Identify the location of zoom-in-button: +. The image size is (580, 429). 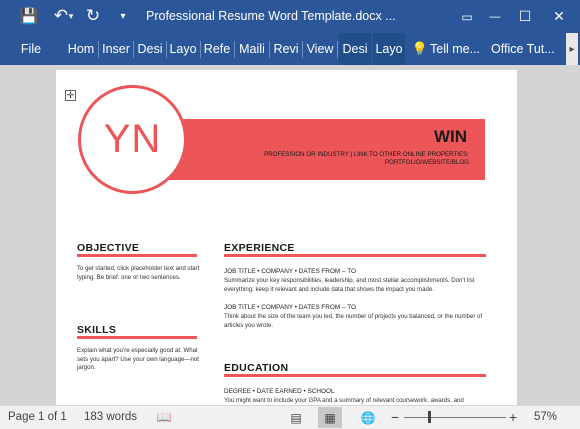
(513, 417).